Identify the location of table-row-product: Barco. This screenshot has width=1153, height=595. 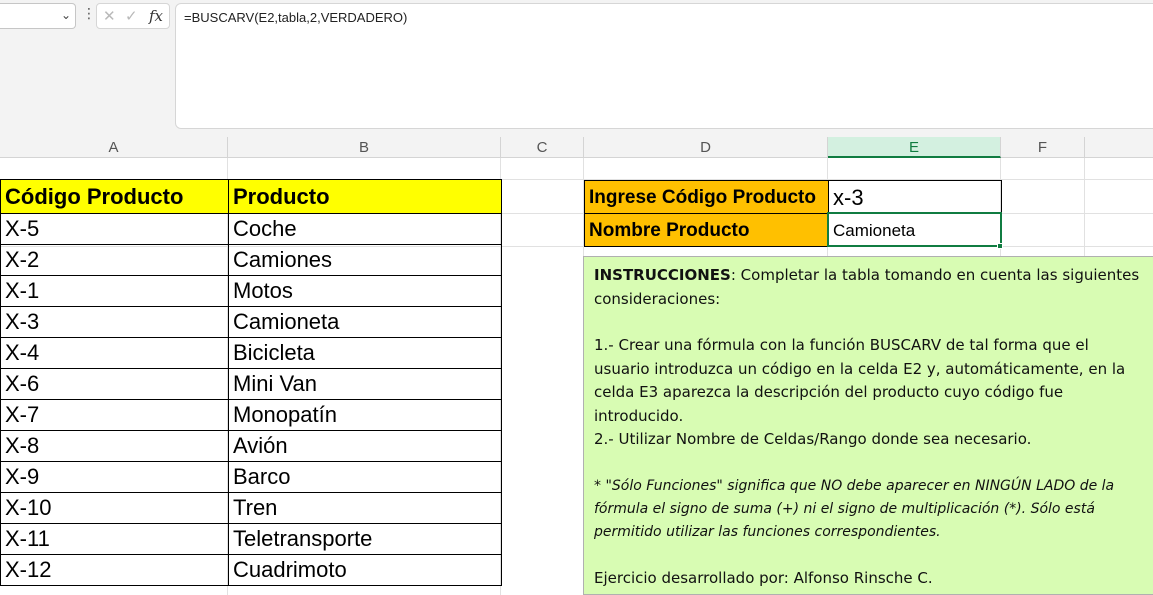
(365, 477).